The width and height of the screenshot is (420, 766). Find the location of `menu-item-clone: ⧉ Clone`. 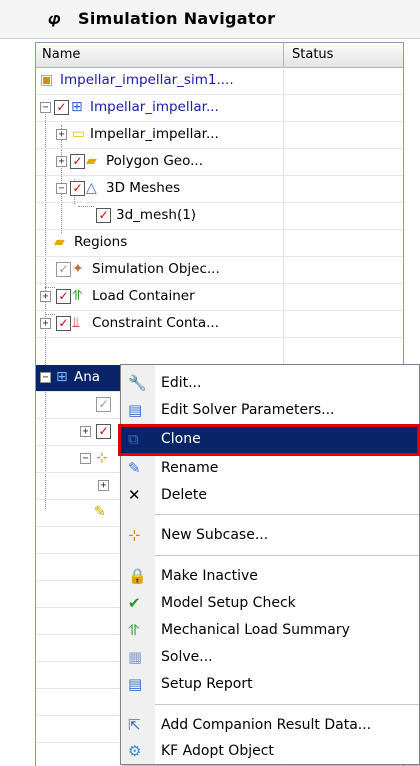

menu-item-clone: ⧉ Clone is located at coordinates (270, 440).